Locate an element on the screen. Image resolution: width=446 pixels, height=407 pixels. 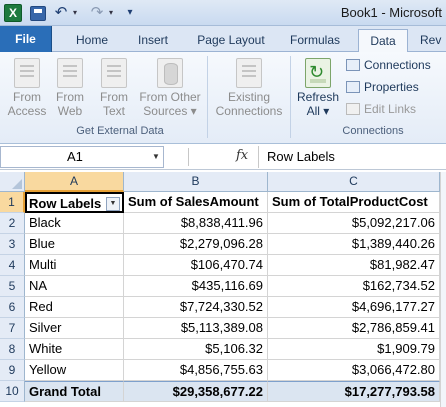
name-box-dropdown-icon: ▼ is located at coordinates (156, 156).